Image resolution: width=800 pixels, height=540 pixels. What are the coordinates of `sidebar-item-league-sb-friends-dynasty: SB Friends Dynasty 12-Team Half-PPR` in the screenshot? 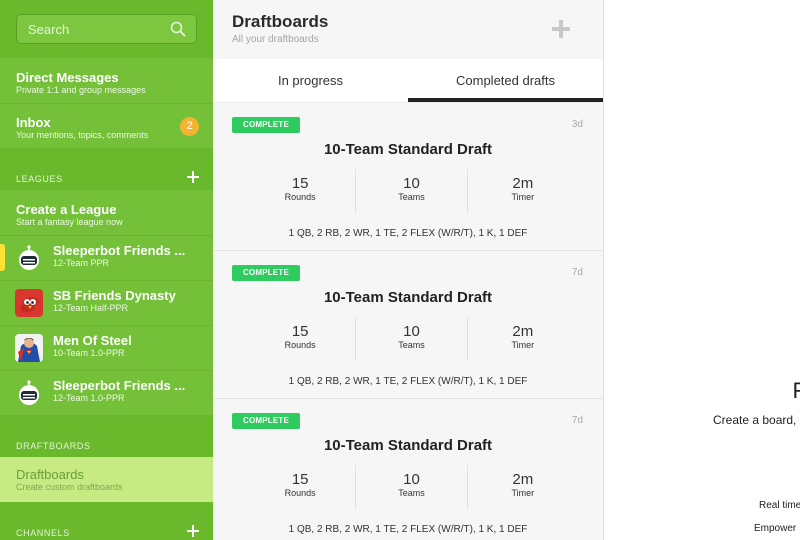 It's located at (106, 302).